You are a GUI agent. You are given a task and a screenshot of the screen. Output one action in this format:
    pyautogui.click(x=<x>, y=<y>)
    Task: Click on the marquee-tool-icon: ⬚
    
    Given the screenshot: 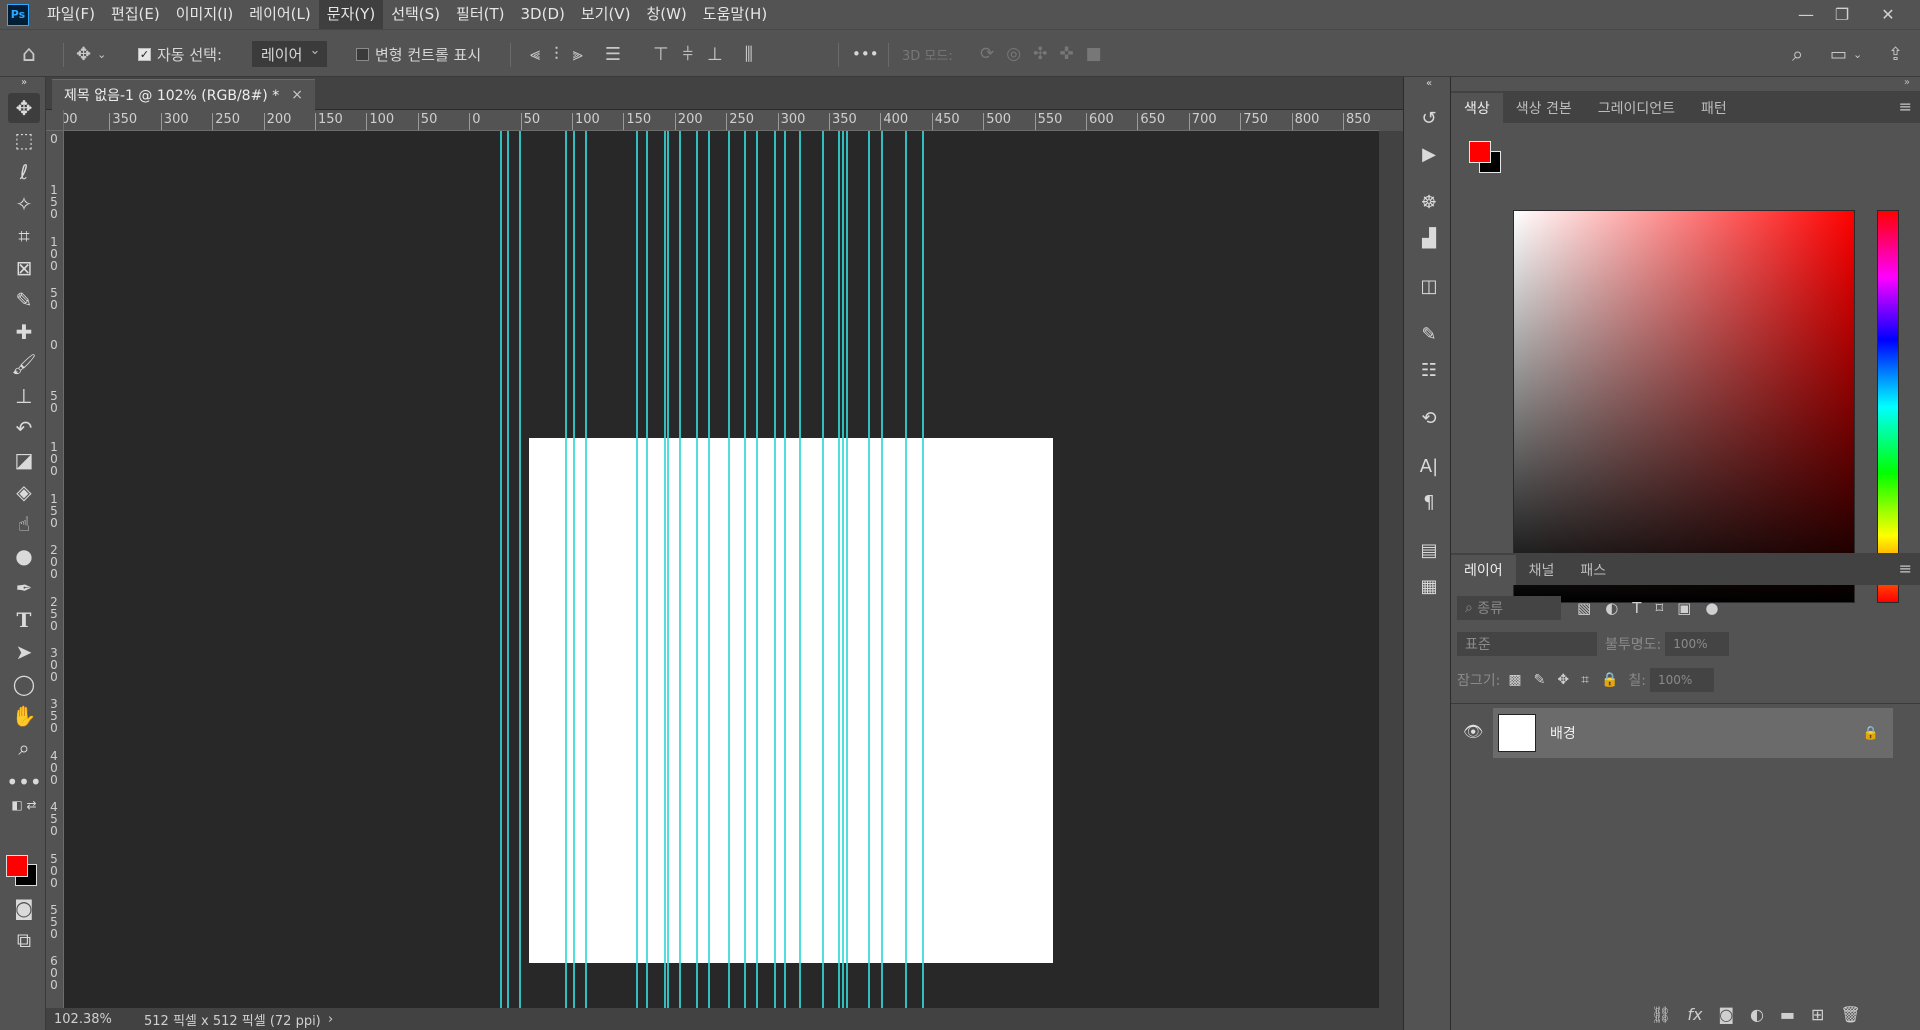 What is the action you would take?
    pyautogui.click(x=24, y=140)
    